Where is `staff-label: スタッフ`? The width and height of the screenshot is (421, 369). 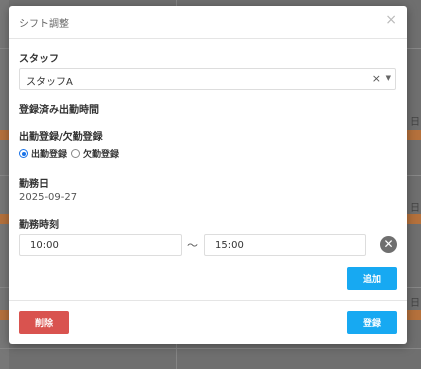 staff-label: スタッフ is located at coordinates (39, 59).